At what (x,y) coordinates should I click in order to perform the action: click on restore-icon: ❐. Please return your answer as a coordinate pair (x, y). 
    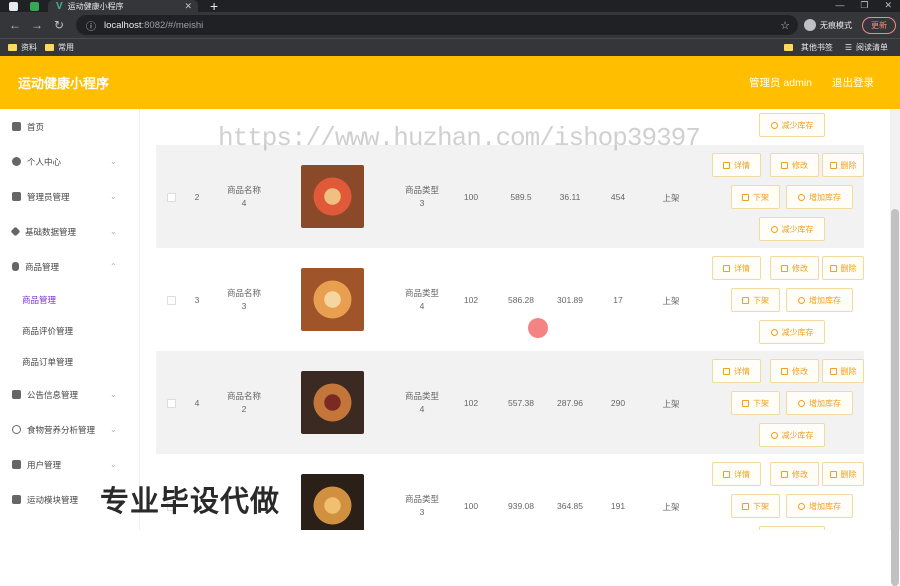
    Looking at the image, I should click on (864, 5).